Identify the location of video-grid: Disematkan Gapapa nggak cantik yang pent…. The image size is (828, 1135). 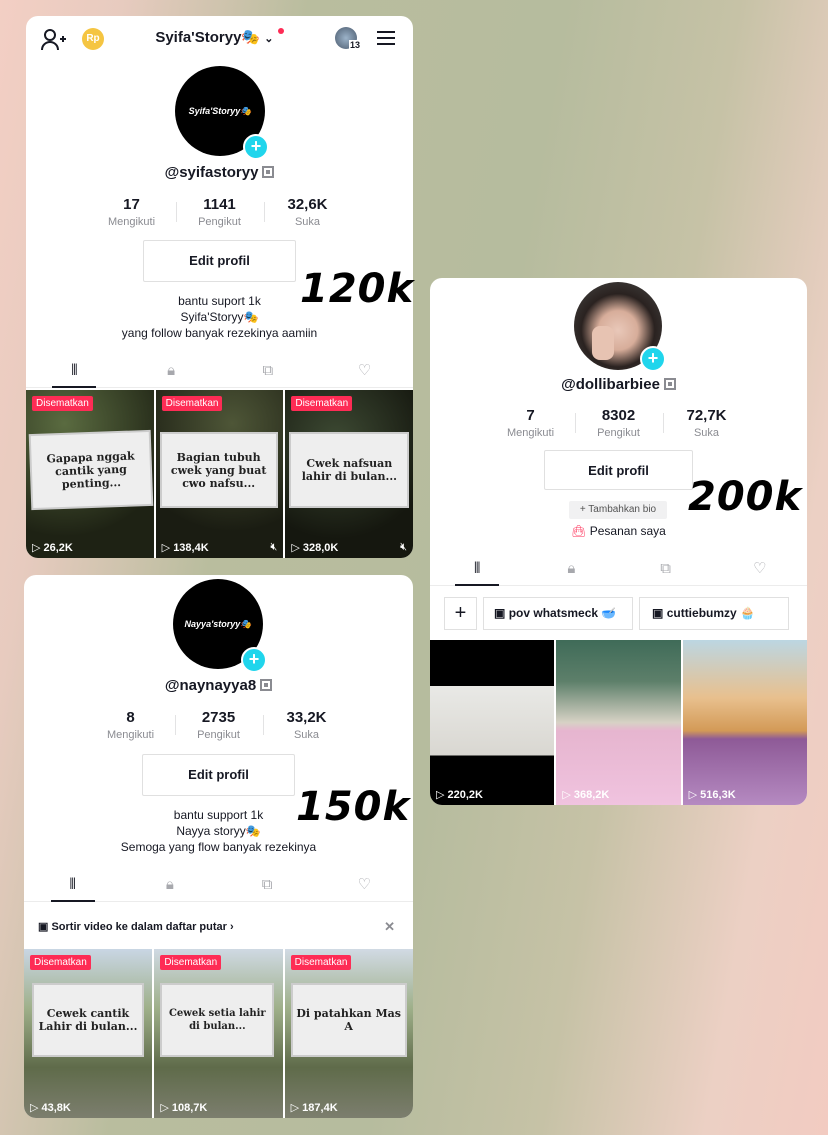
(219, 474).